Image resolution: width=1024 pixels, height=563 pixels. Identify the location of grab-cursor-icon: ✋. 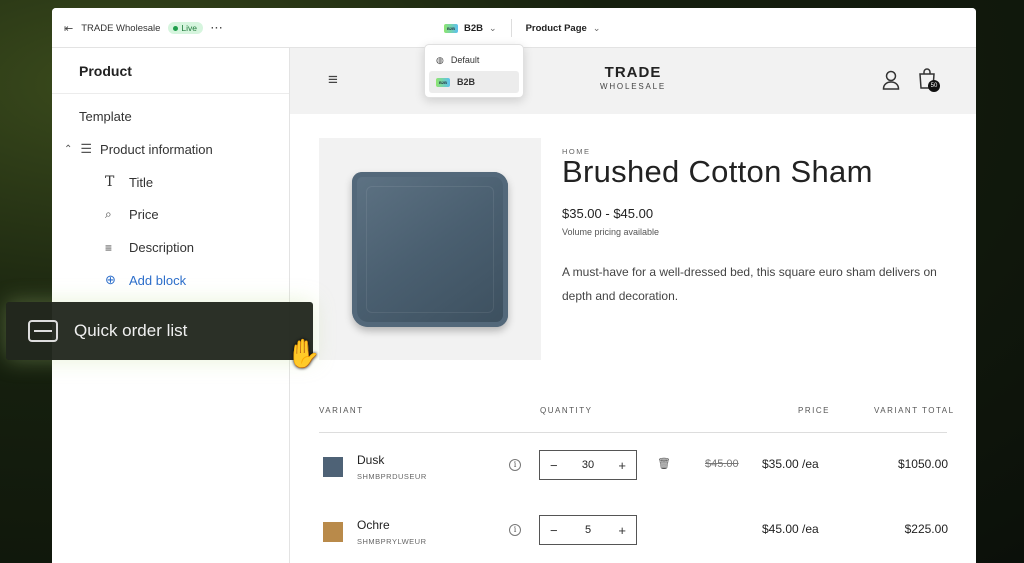
(303, 353).